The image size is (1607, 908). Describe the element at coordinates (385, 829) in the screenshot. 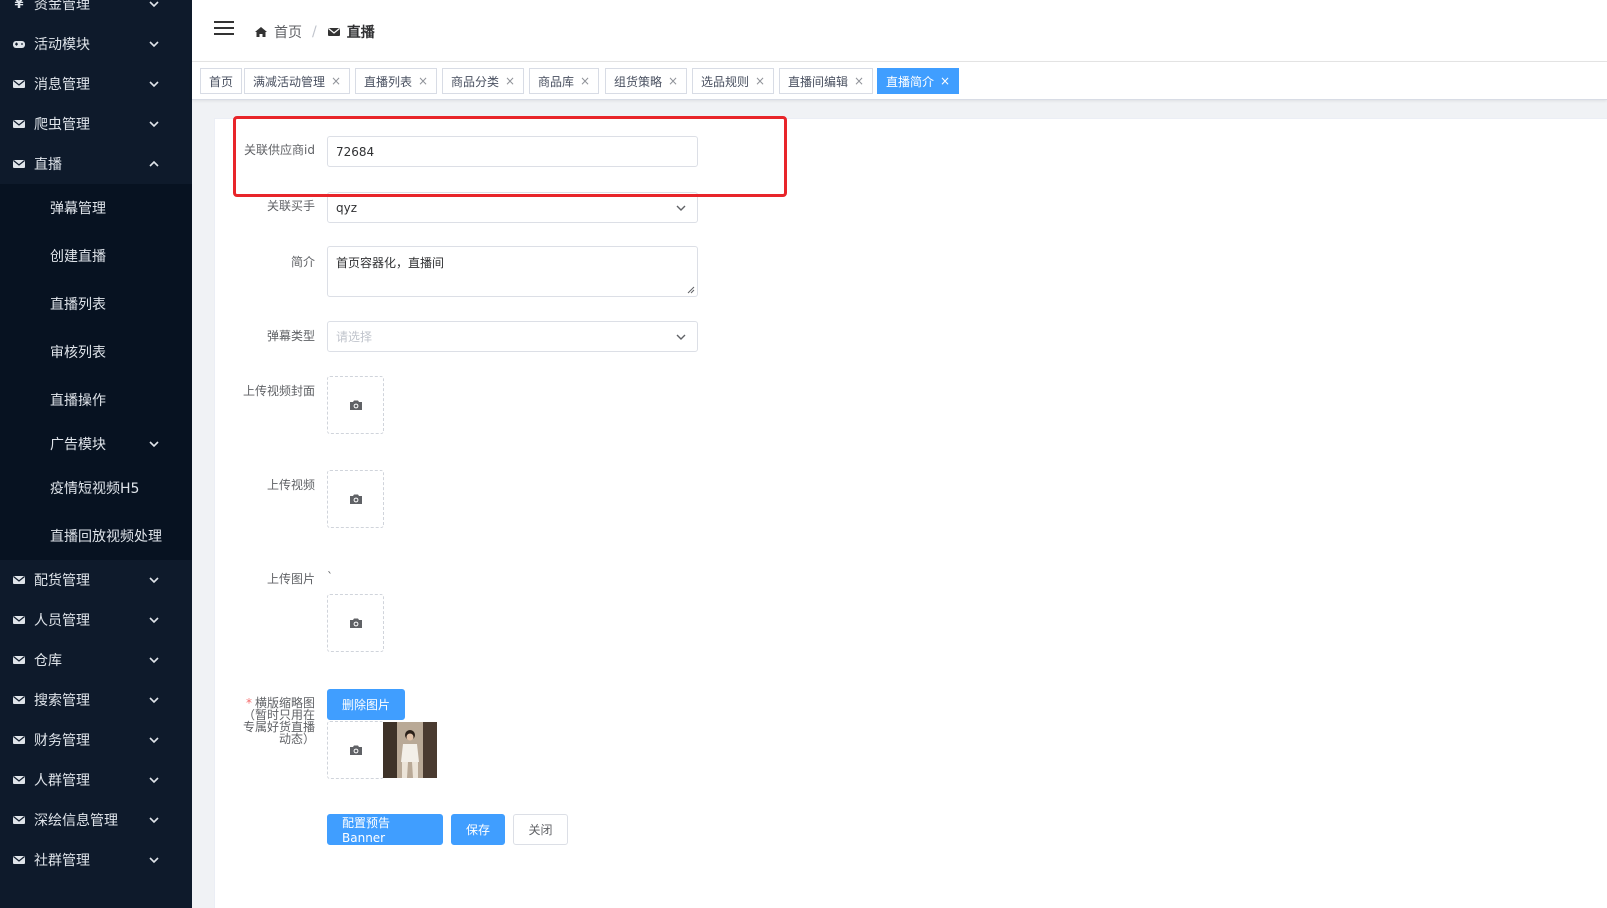

I see `config-banner-button: 配置预告Banner` at that location.